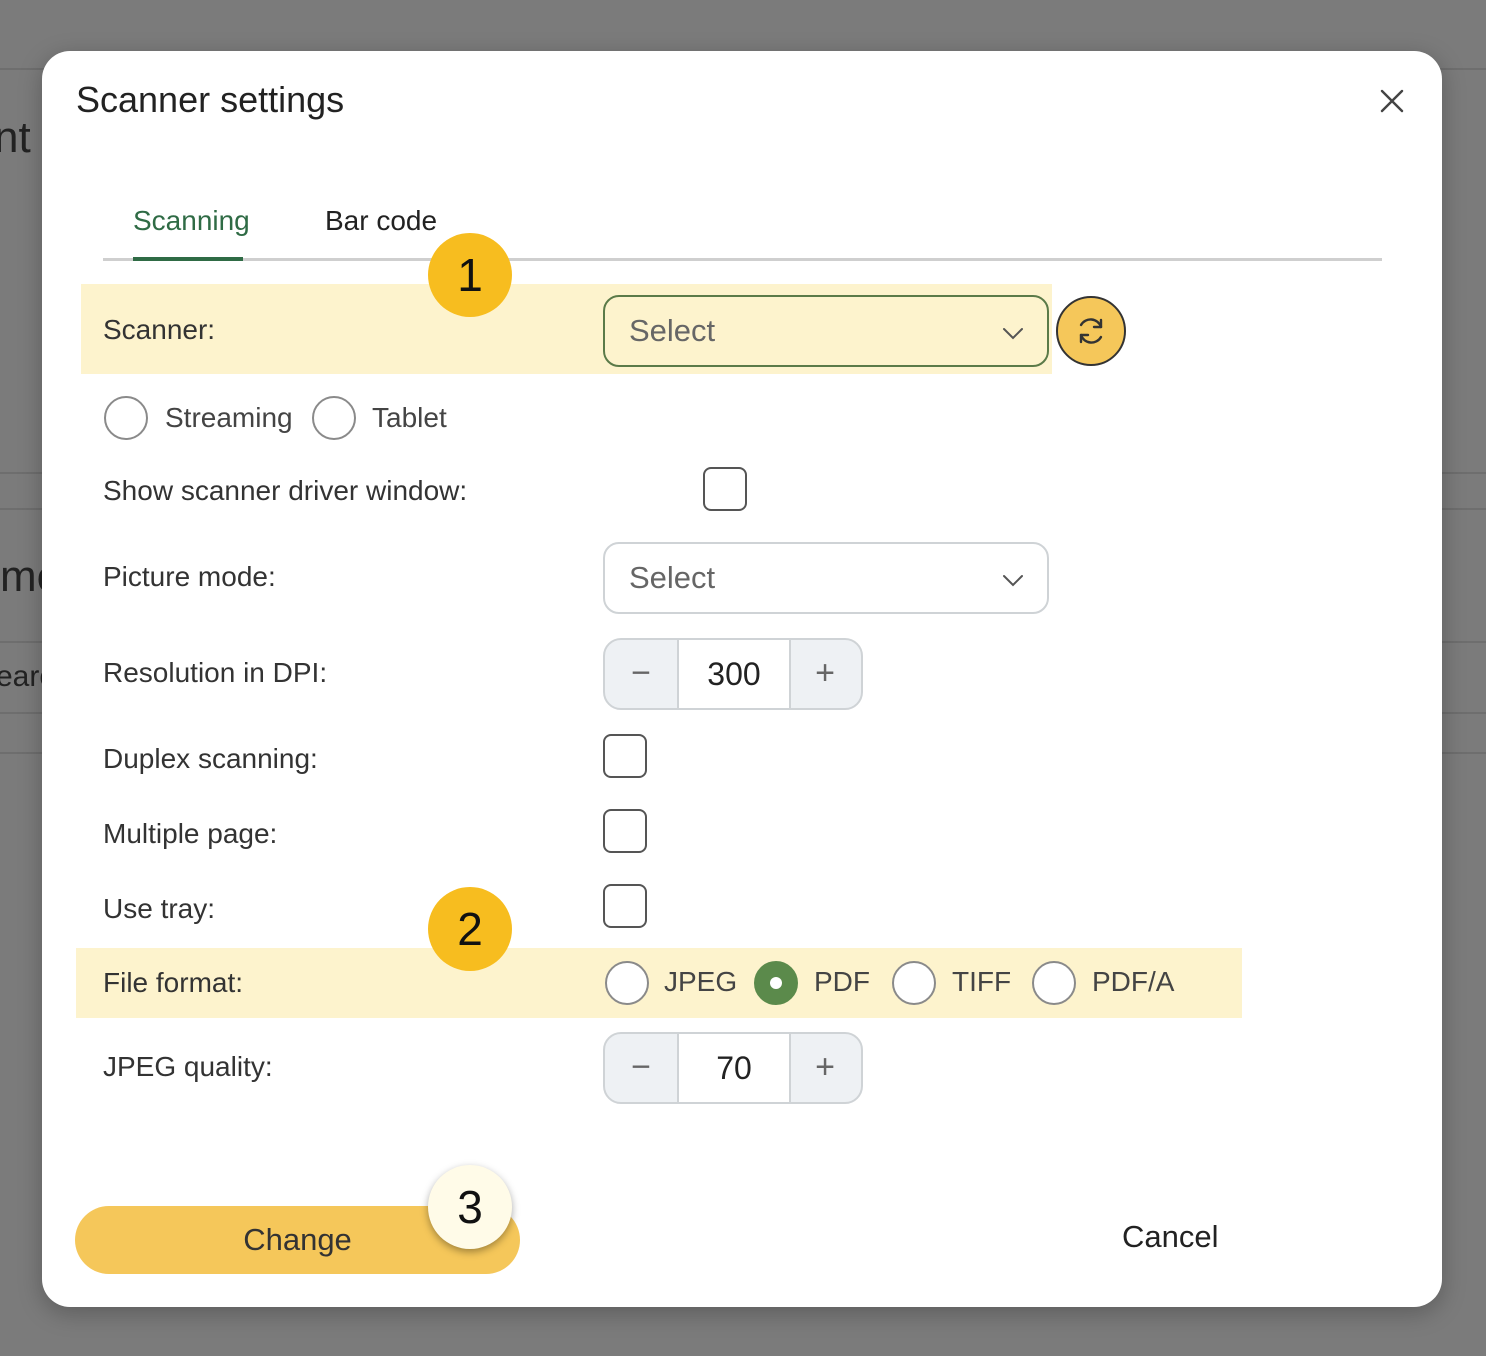 Image resolution: width=1486 pixels, height=1356 pixels. I want to click on jpeg-quality-increment-button: +, so click(825, 1068).